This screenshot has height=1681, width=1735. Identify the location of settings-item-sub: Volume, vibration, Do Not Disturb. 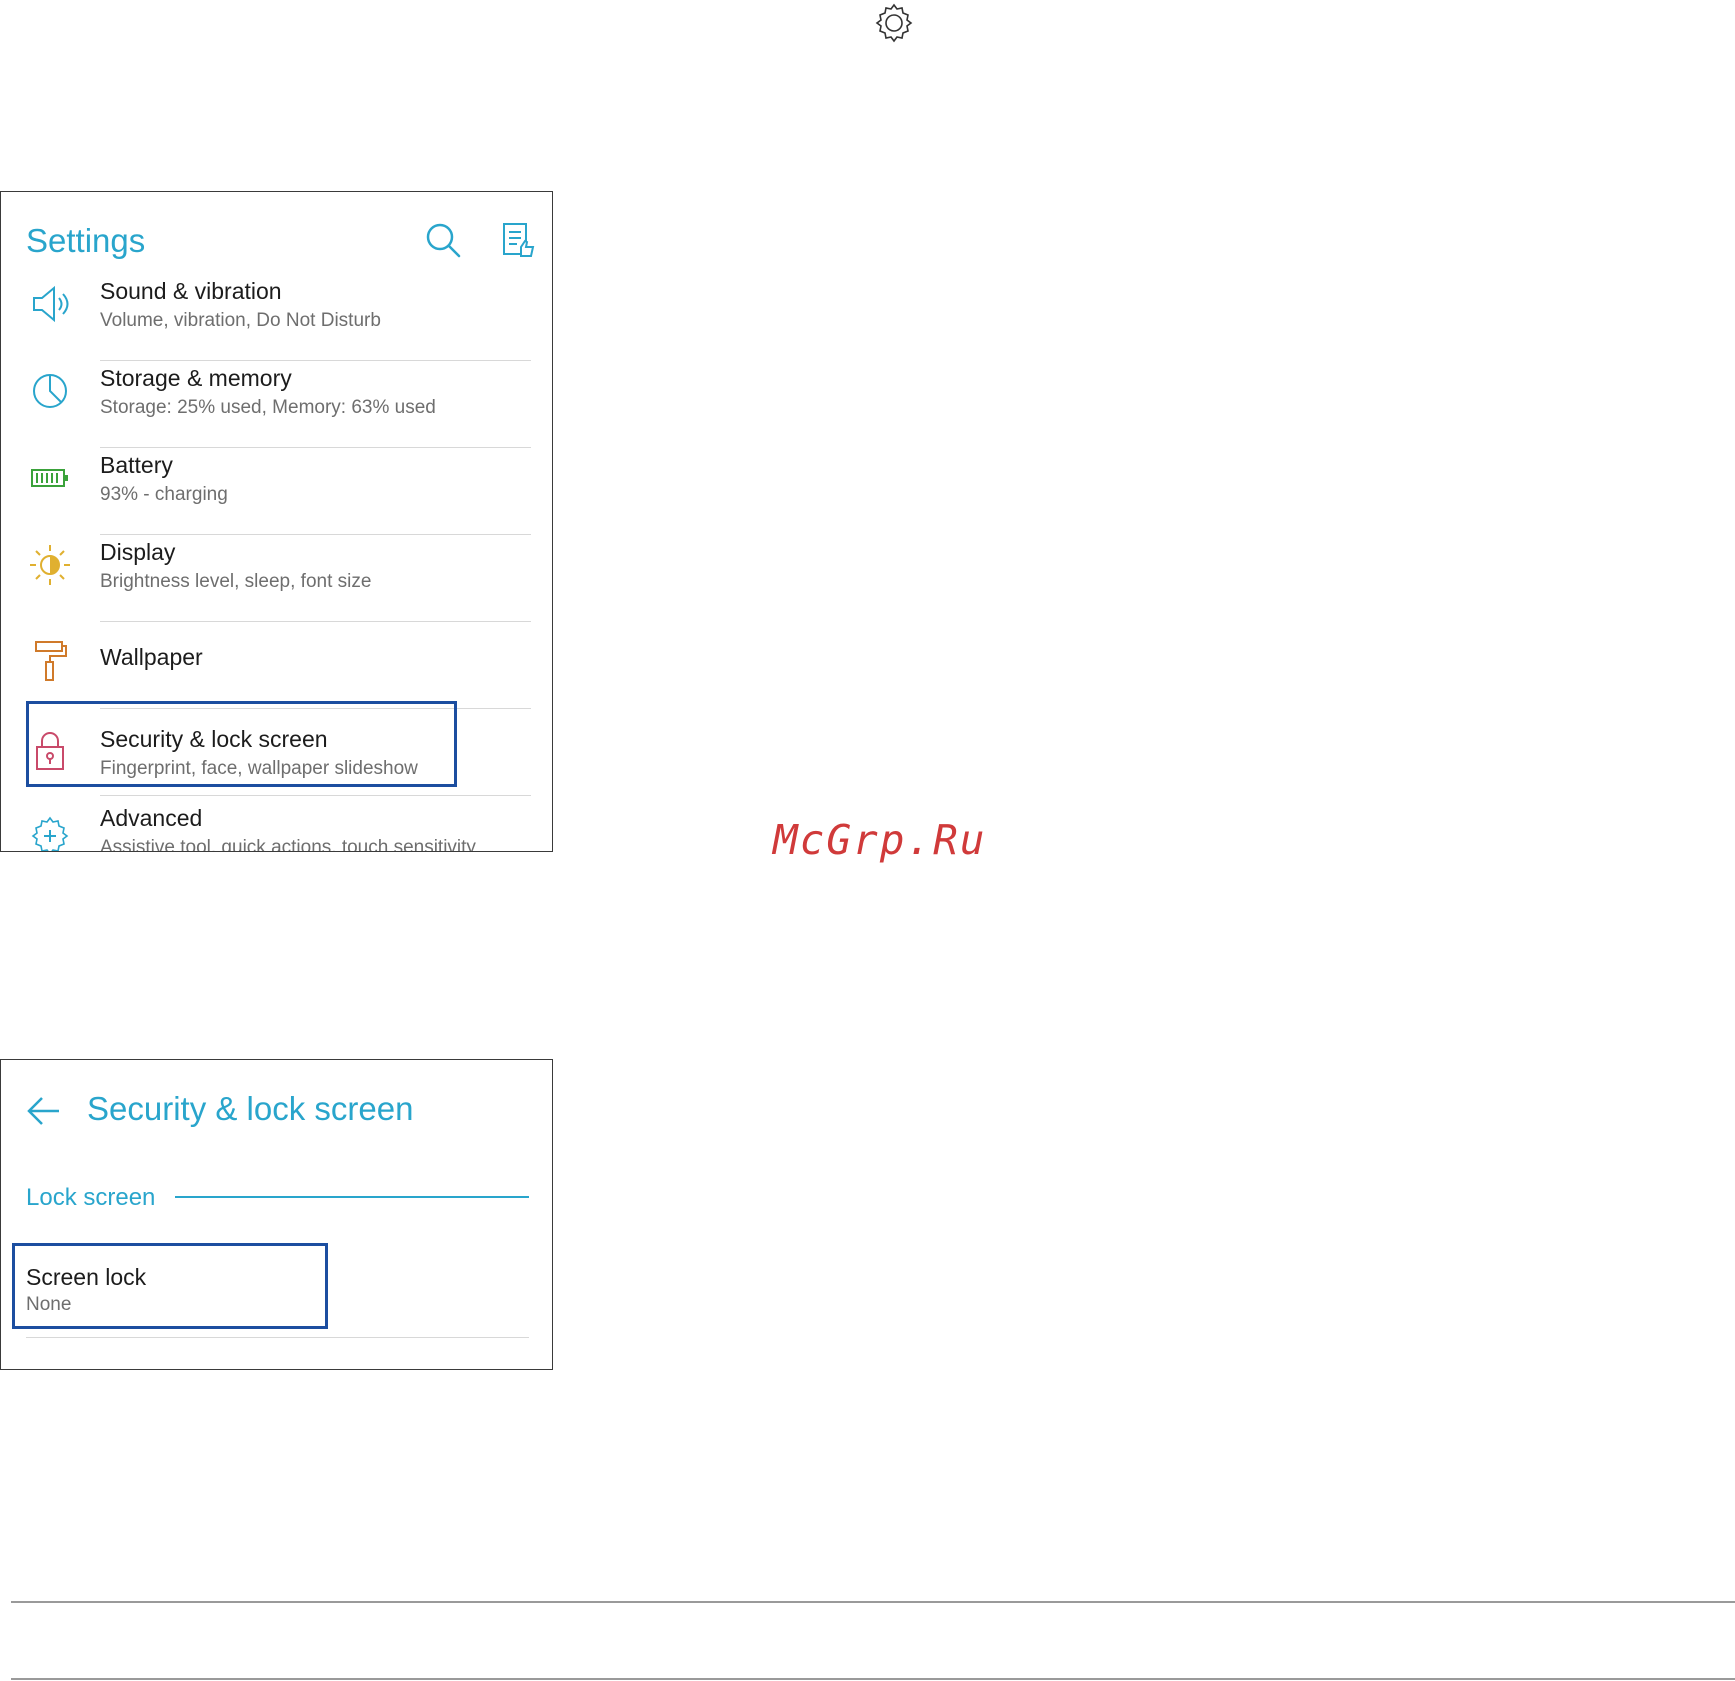
(240, 320).